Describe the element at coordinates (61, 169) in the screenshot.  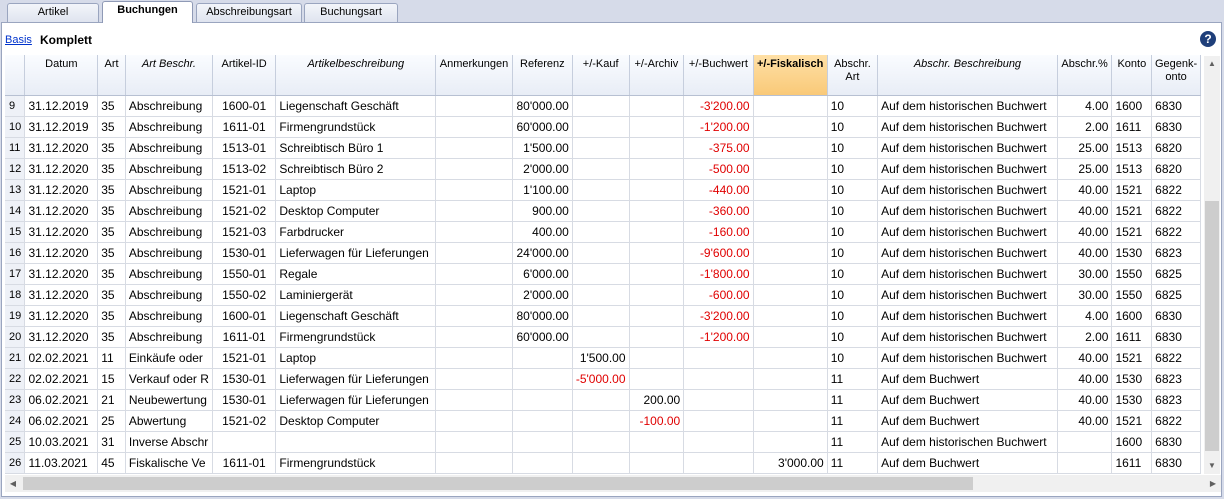
I see `cell-date: 31.12.2020` at that location.